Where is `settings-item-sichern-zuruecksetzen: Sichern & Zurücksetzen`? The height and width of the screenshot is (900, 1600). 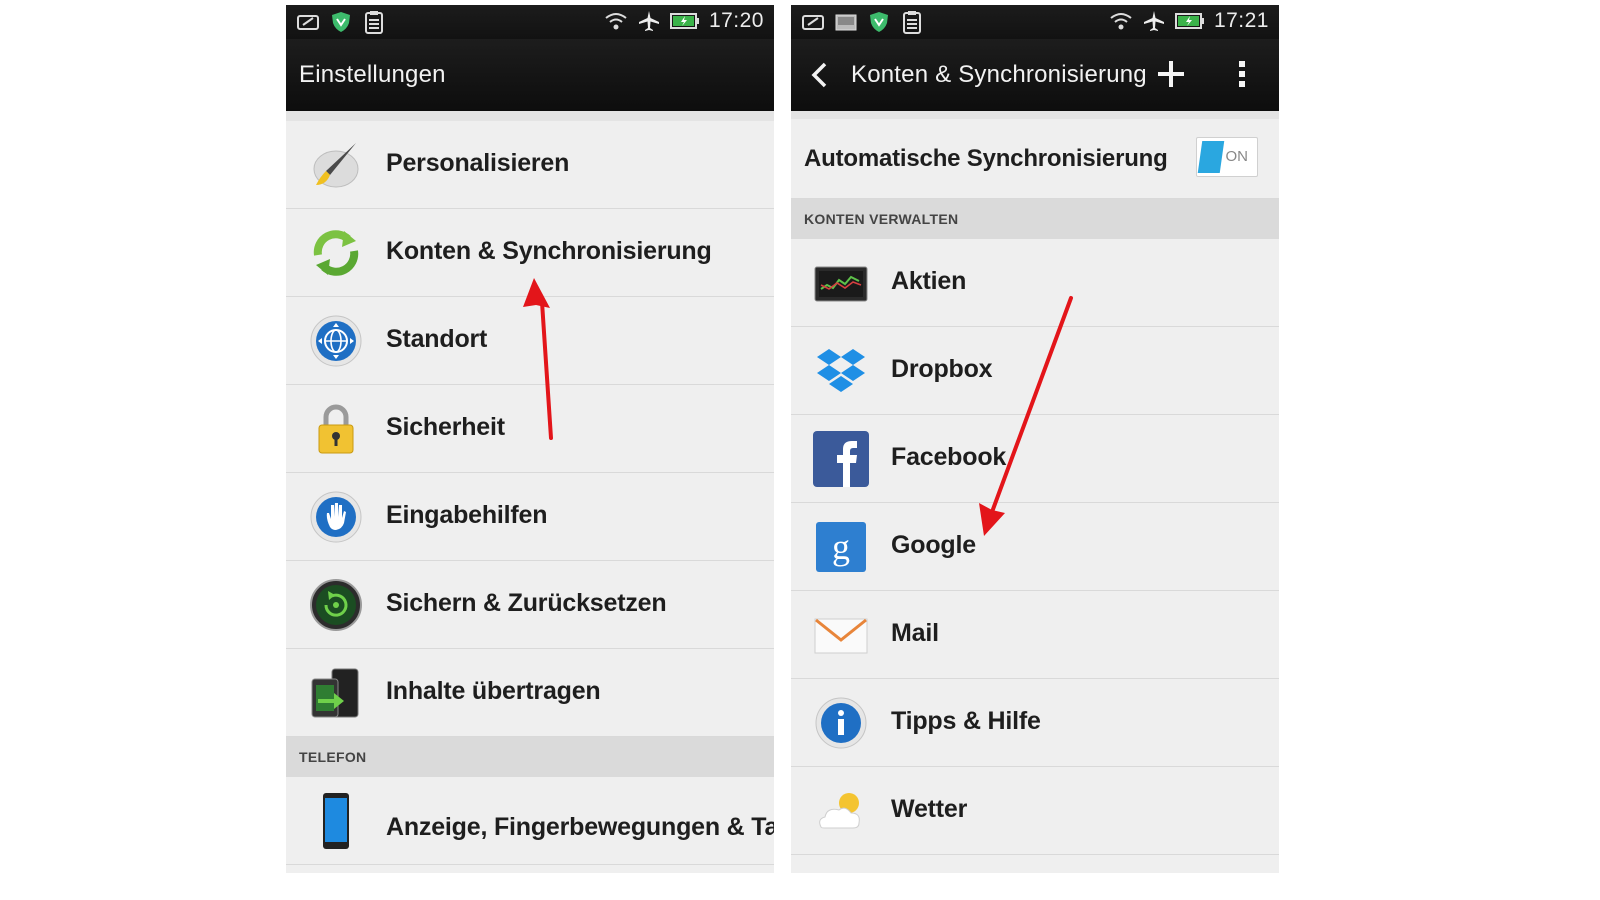 settings-item-sichern-zuruecksetzen: Sichern & Zurücksetzen is located at coordinates (530, 605).